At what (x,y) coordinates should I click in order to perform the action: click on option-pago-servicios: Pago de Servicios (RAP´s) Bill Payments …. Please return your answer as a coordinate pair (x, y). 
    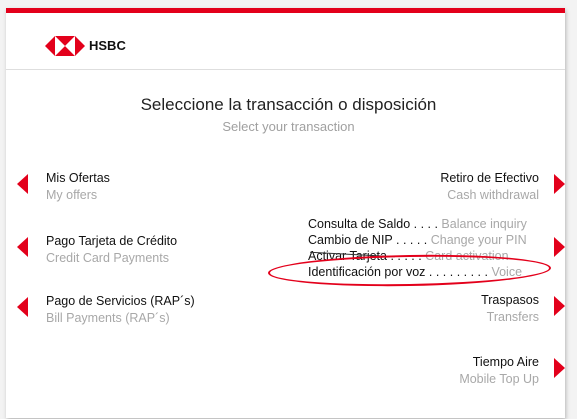
    Looking at the image, I should click on (120, 310).